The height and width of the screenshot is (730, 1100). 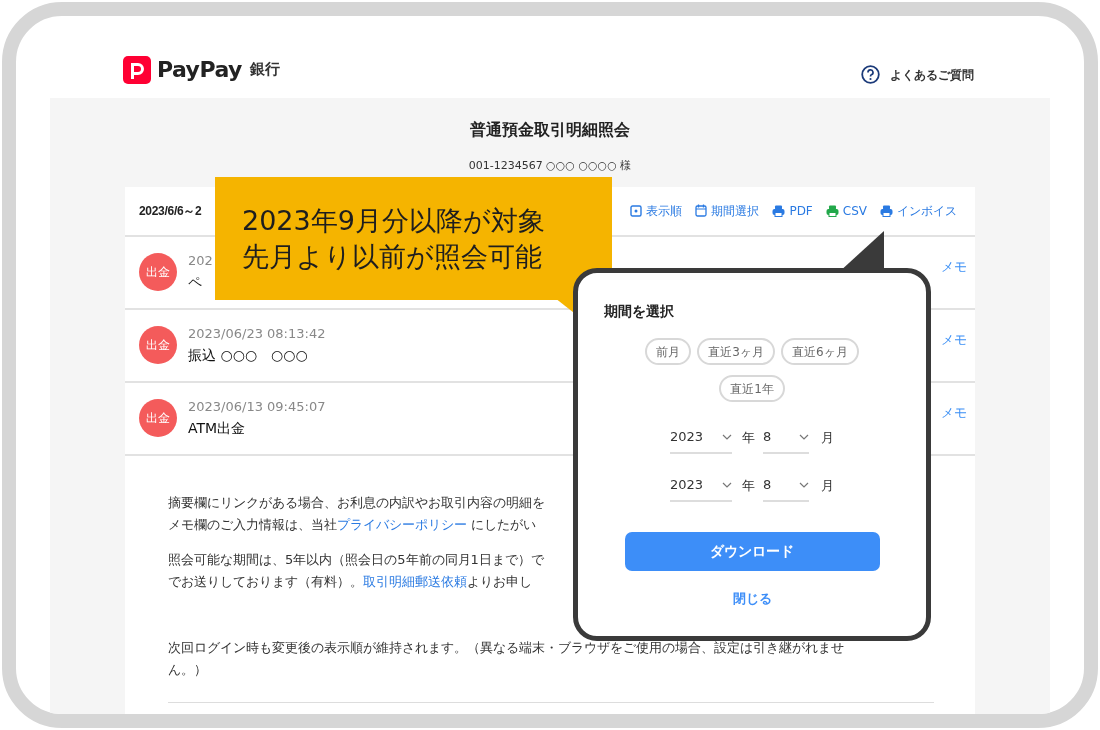 What do you see at coordinates (356, 570) in the screenshot?
I see `note-text: 照会可能な期間は、5年以内（照会日の5年前の同月1日まで）で でお送りしております（有料）。取引明細郵送依頼よりお申し` at bounding box center [356, 570].